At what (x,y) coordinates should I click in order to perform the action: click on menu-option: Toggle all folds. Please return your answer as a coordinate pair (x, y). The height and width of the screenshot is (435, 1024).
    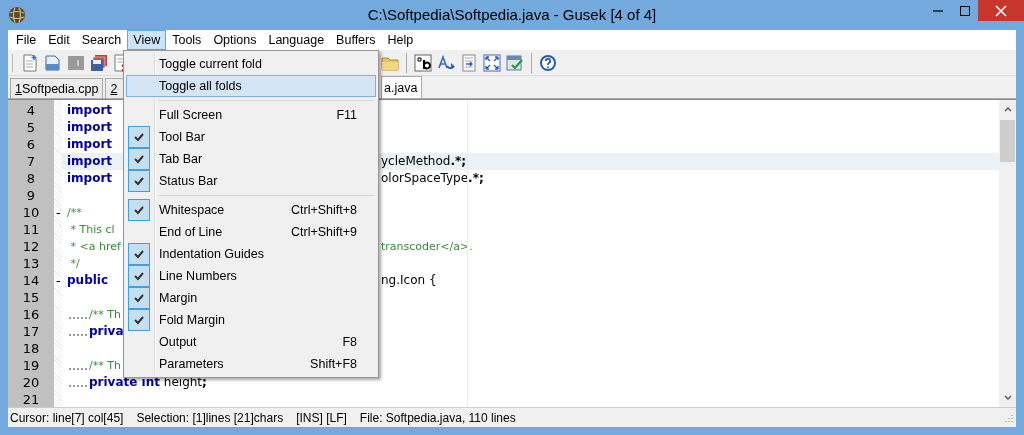
    Looking at the image, I should click on (251, 86).